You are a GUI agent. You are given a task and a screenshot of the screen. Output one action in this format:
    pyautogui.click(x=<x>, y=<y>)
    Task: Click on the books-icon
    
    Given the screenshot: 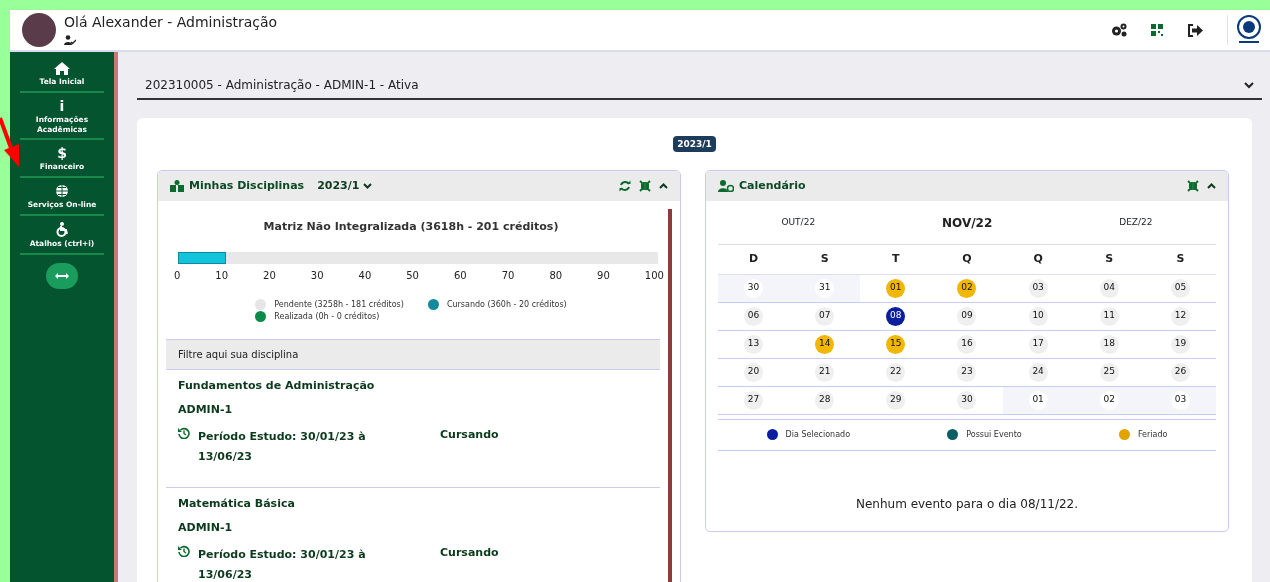 What is the action you would take?
    pyautogui.click(x=177, y=186)
    